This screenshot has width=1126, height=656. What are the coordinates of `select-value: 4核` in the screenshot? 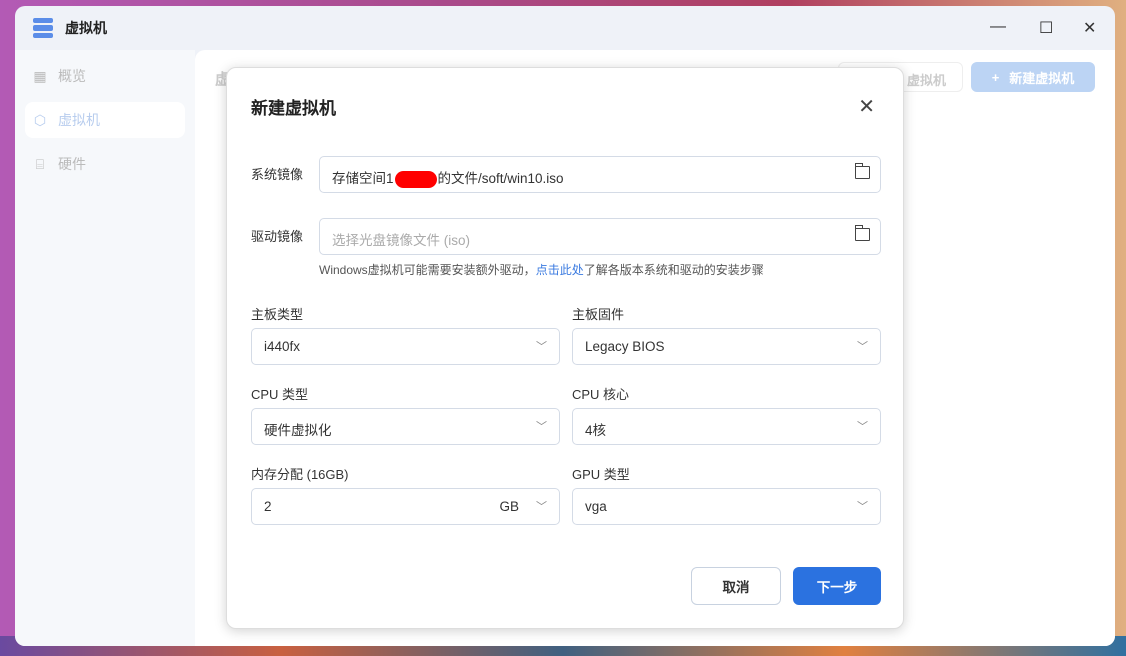 It's located at (596, 430).